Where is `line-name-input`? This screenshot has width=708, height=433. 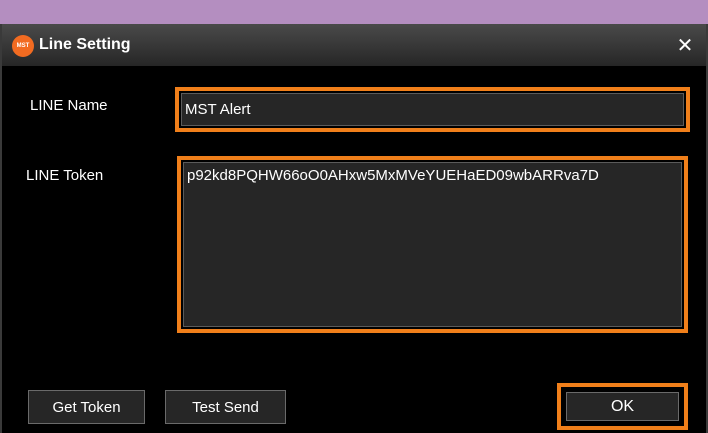
line-name-input is located at coordinates (432, 109).